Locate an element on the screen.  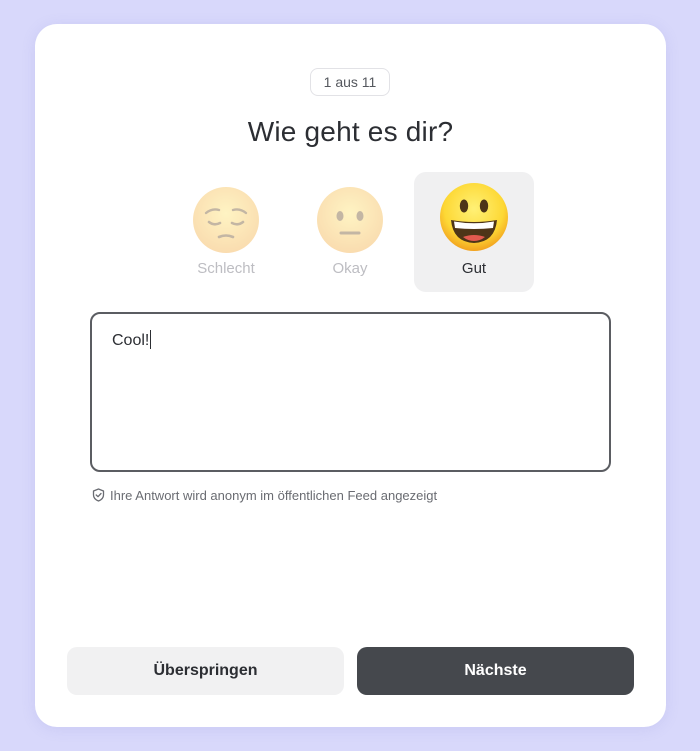
mood-option-gut: Gut is located at coordinates (474, 232).